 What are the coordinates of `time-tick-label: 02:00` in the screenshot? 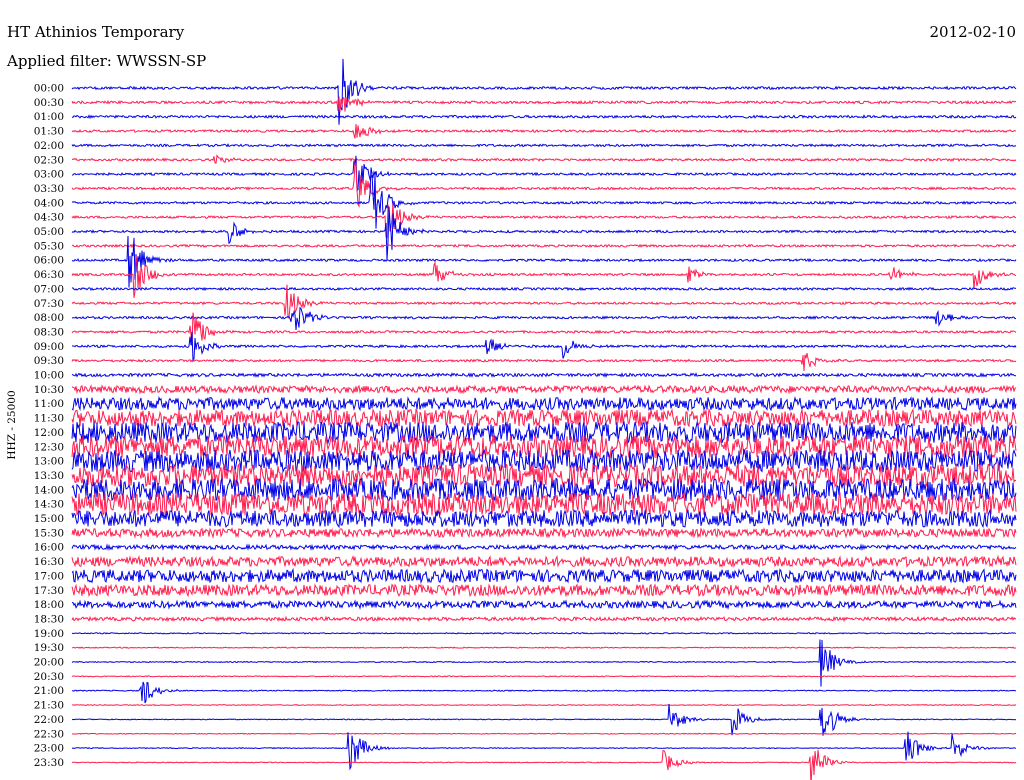 It's located at (49, 146).